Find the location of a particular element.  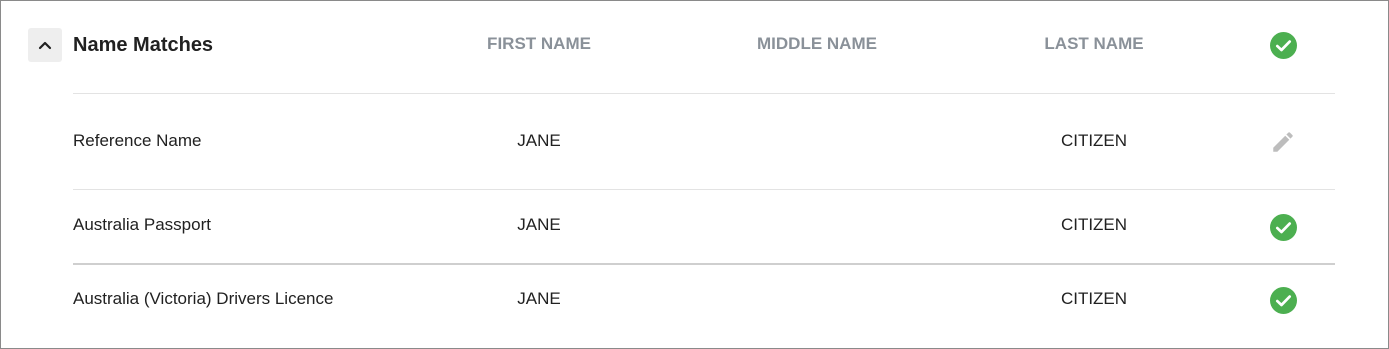

chevron-up-icon is located at coordinates (45, 45).